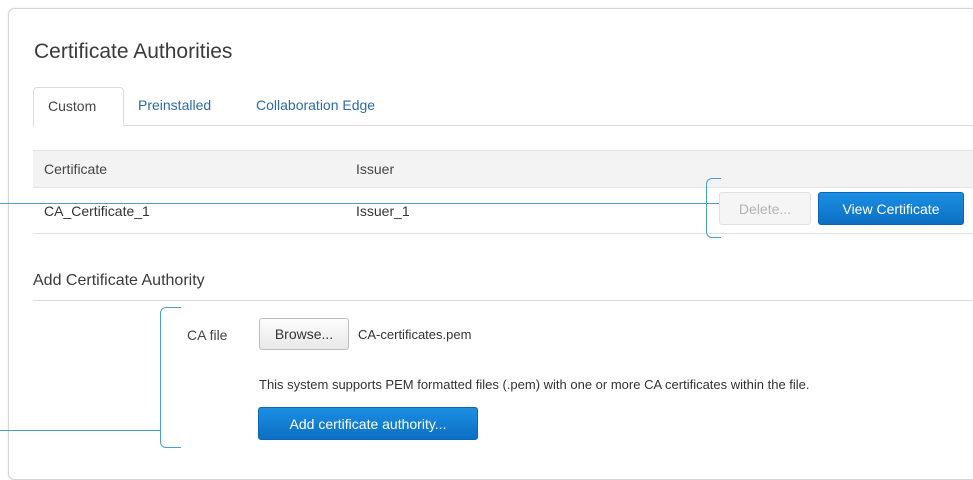 The height and width of the screenshot is (480, 973). What do you see at coordinates (207, 335) in the screenshot?
I see `ca-file-label: CA file` at bounding box center [207, 335].